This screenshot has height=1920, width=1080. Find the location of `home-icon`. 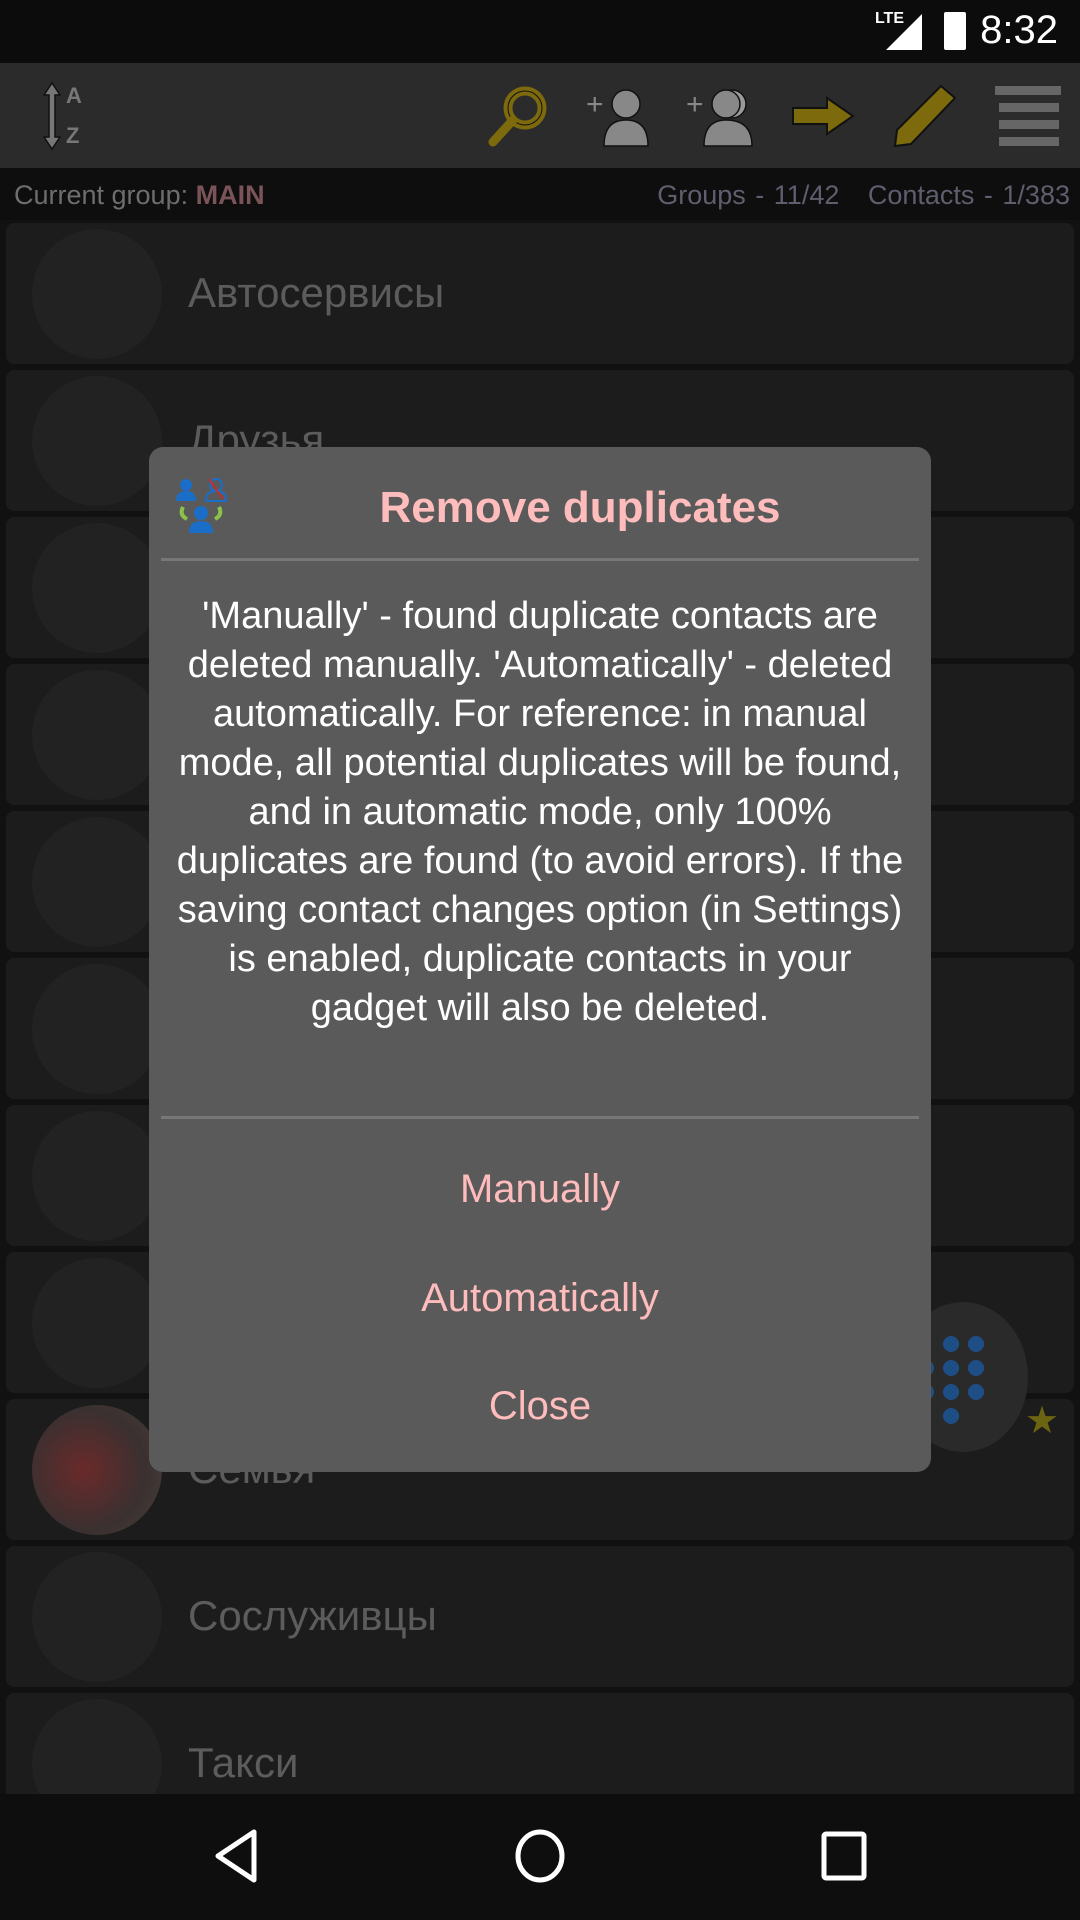

home-icon is located at coordinates (540, 1856).